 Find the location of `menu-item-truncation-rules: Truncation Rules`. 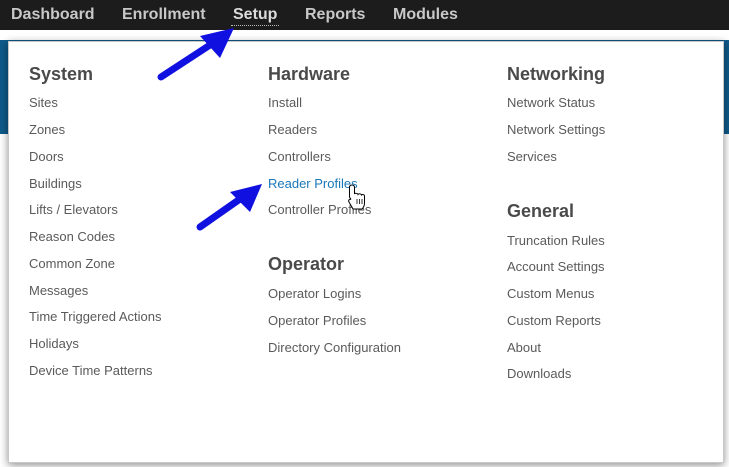

menu-item-truncation-rules: Truncation Rules is located at coordinates (556, 240).